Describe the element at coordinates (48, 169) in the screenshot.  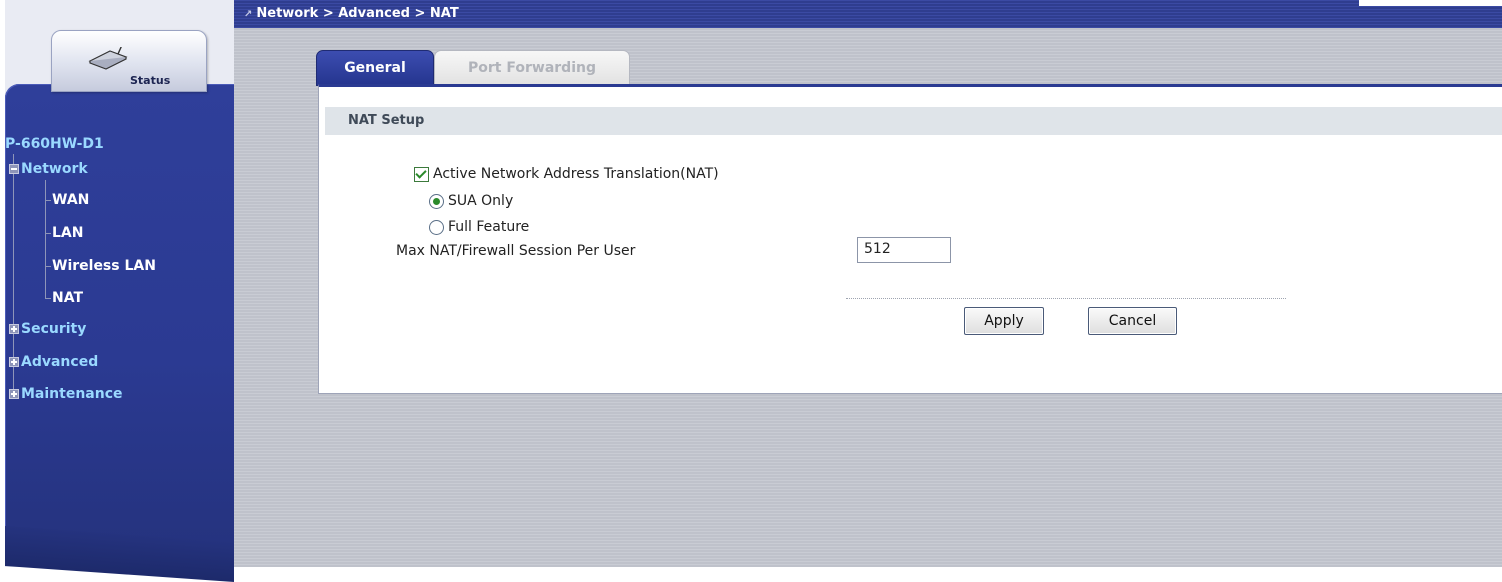
I see `sidebar-item-network: Network` at that location.